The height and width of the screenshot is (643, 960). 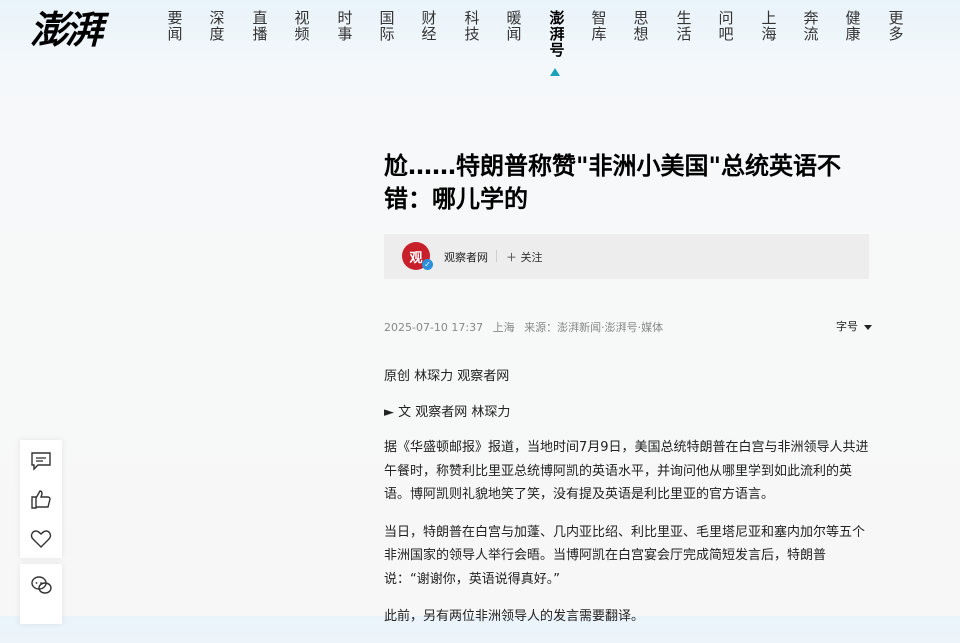 I want to click on nav-item-sixiang: 思想, so click(x=641, y=26).